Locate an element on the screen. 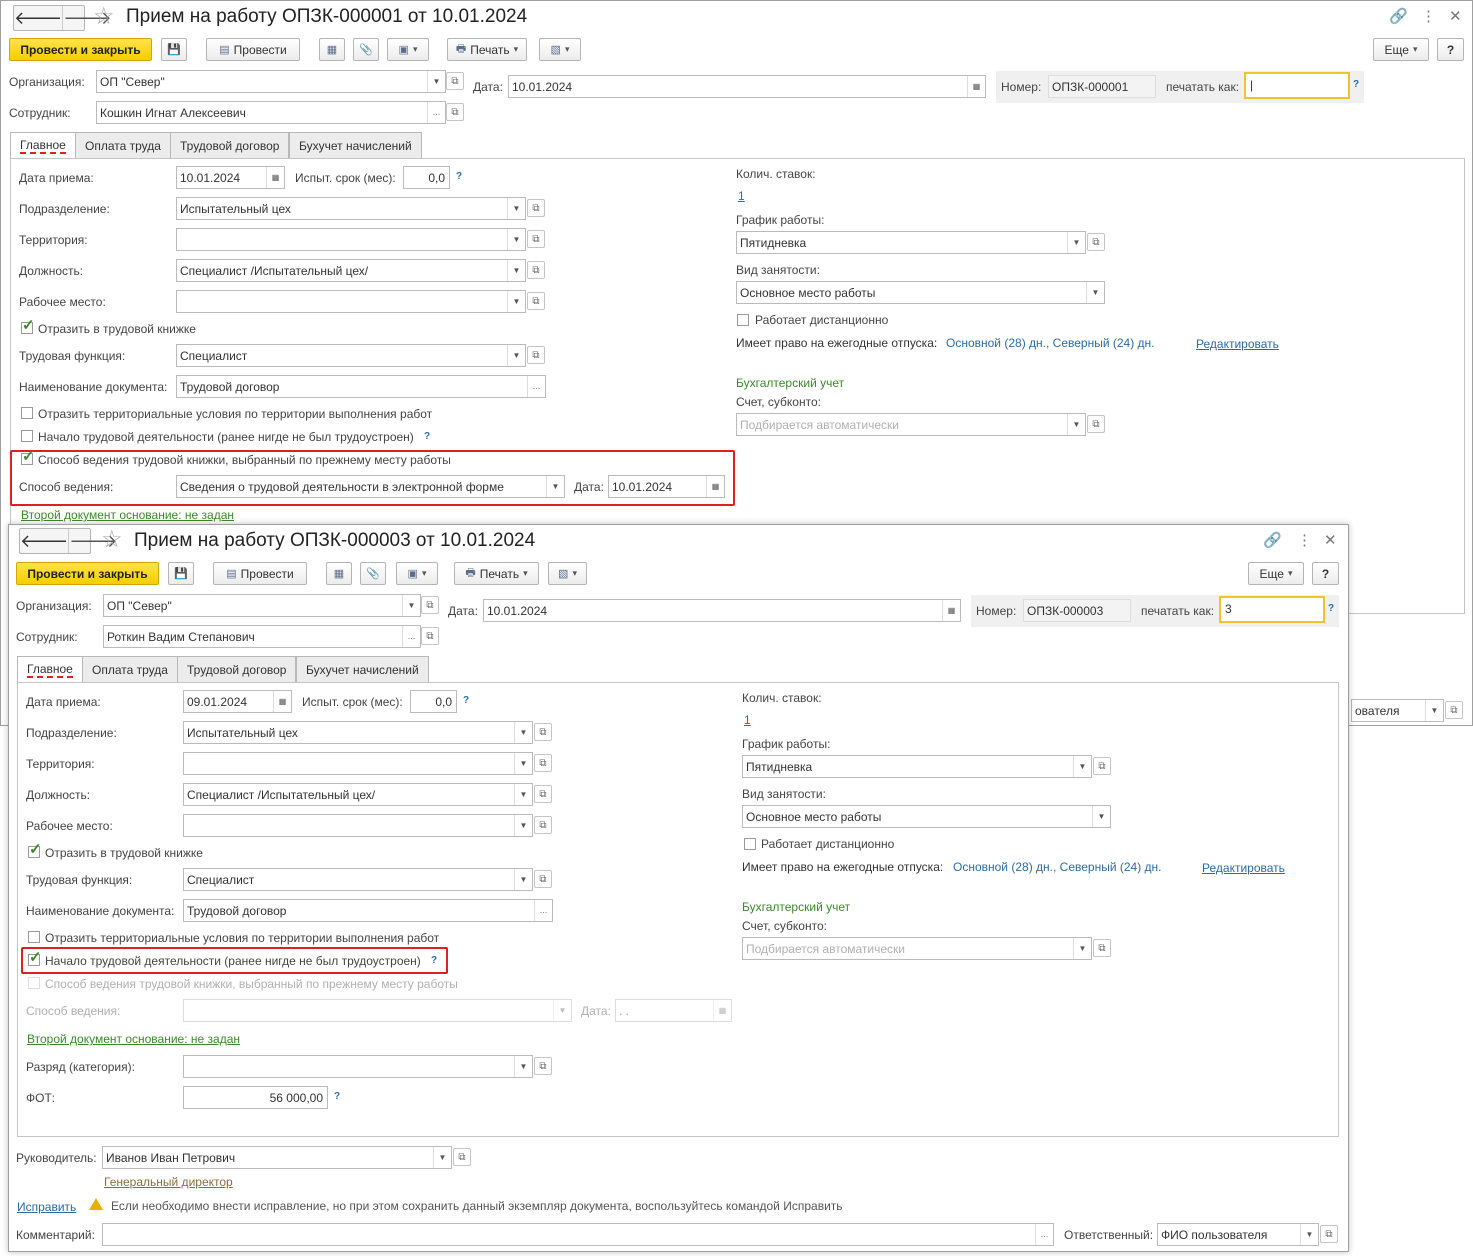 Image resolution: width=1473 pixels, height=1256 pixels. fix-link: Исправить is located at coordinates (46, 1207).